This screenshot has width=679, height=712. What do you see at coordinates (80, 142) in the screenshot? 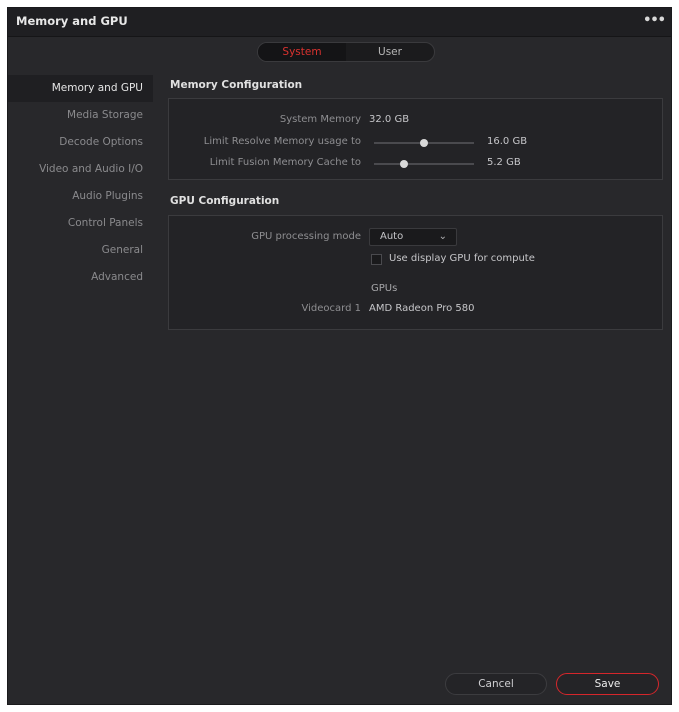
I see `sidebar-item-decode-options: Decode Options` at bounding box center [80, 142].